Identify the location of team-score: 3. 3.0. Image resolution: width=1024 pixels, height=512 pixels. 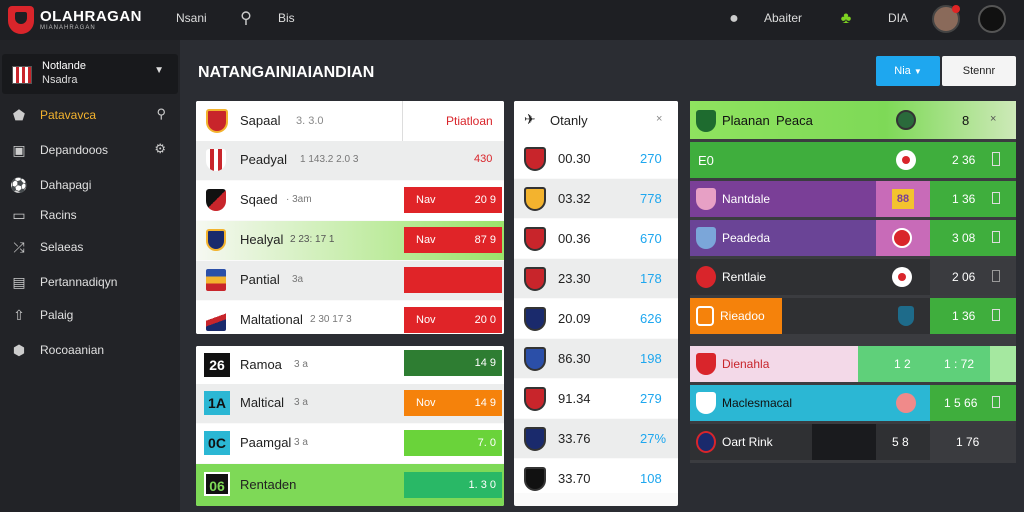
(310, 121).